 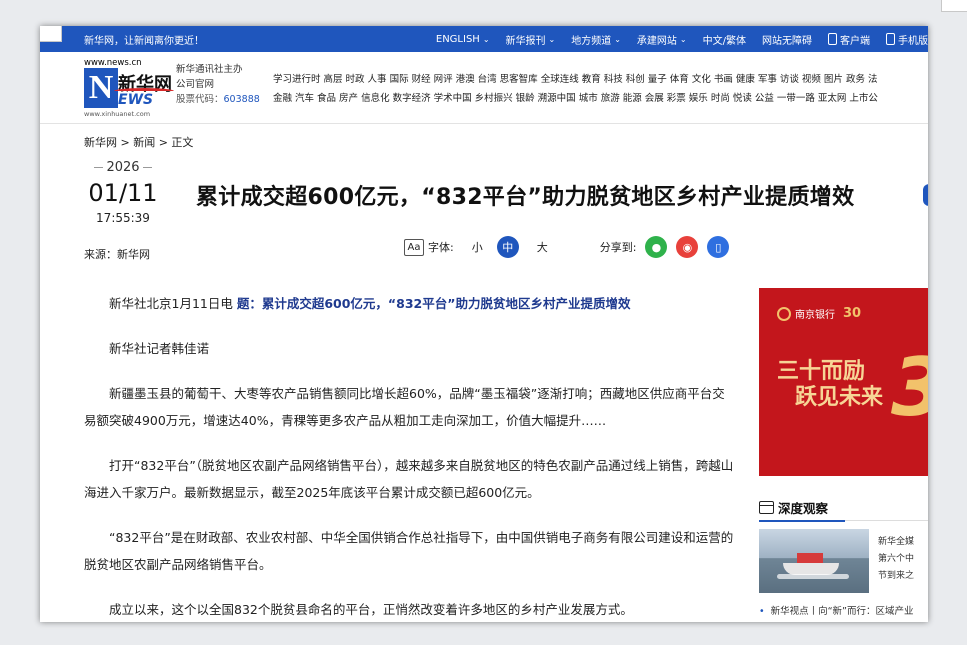 What do you see at coordinates (101, 88) in the screenshot?
I see `logo-n: N` at bounding box center [101, 88].